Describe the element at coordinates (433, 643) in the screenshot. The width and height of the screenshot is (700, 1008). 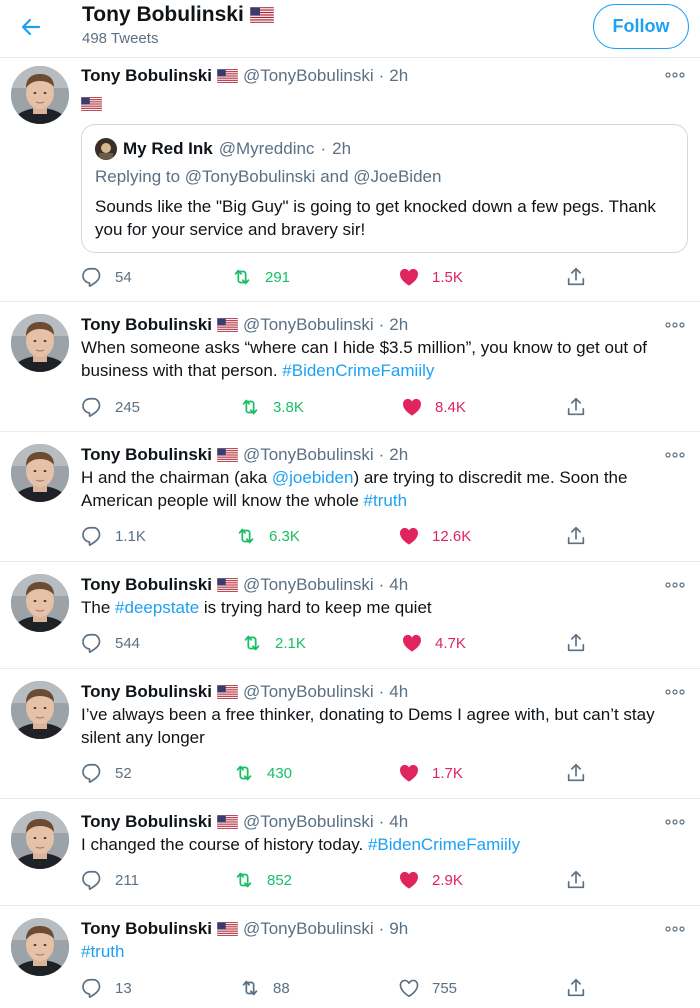
I see `like-button: 4.7K` at that location.